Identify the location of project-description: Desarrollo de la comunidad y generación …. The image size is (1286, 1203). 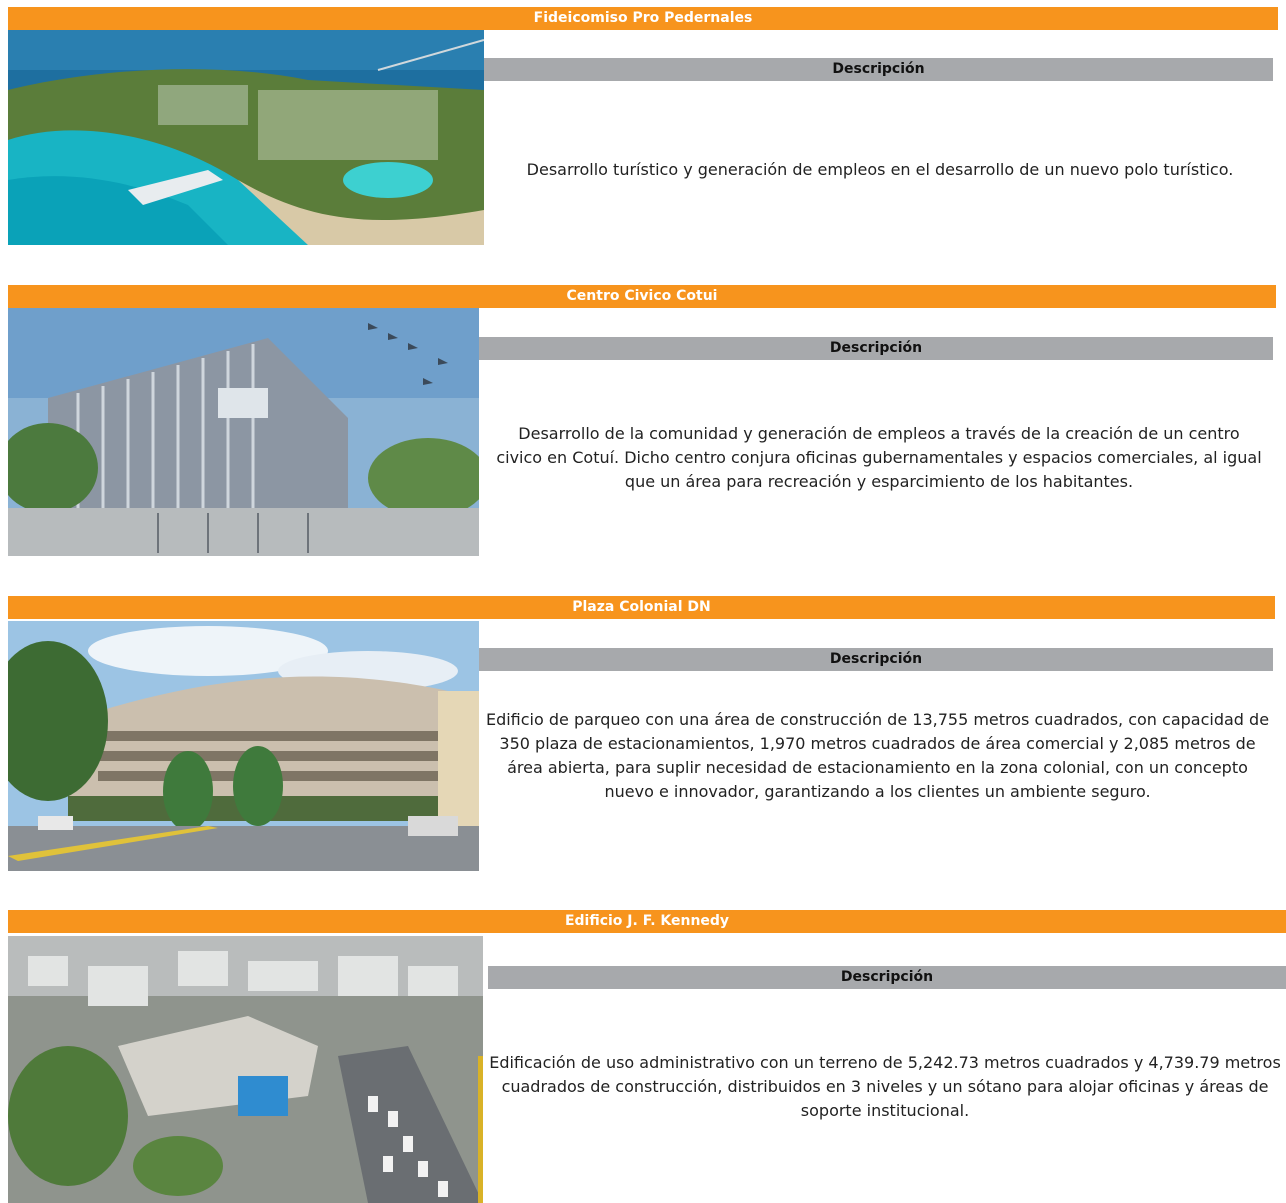
(879, 458).